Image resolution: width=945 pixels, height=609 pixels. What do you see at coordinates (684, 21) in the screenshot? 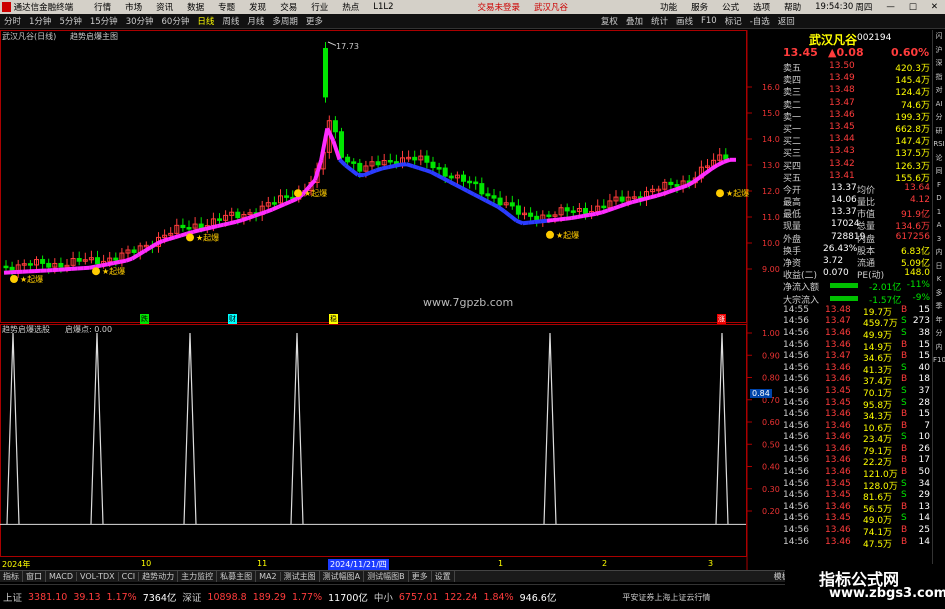
I see `toolbar-button: 画线` at bounding box center [684, 21].